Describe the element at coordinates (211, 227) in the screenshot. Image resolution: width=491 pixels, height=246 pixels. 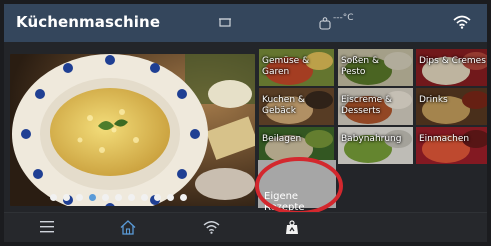
I see `wifi-nav-icon` at that location.